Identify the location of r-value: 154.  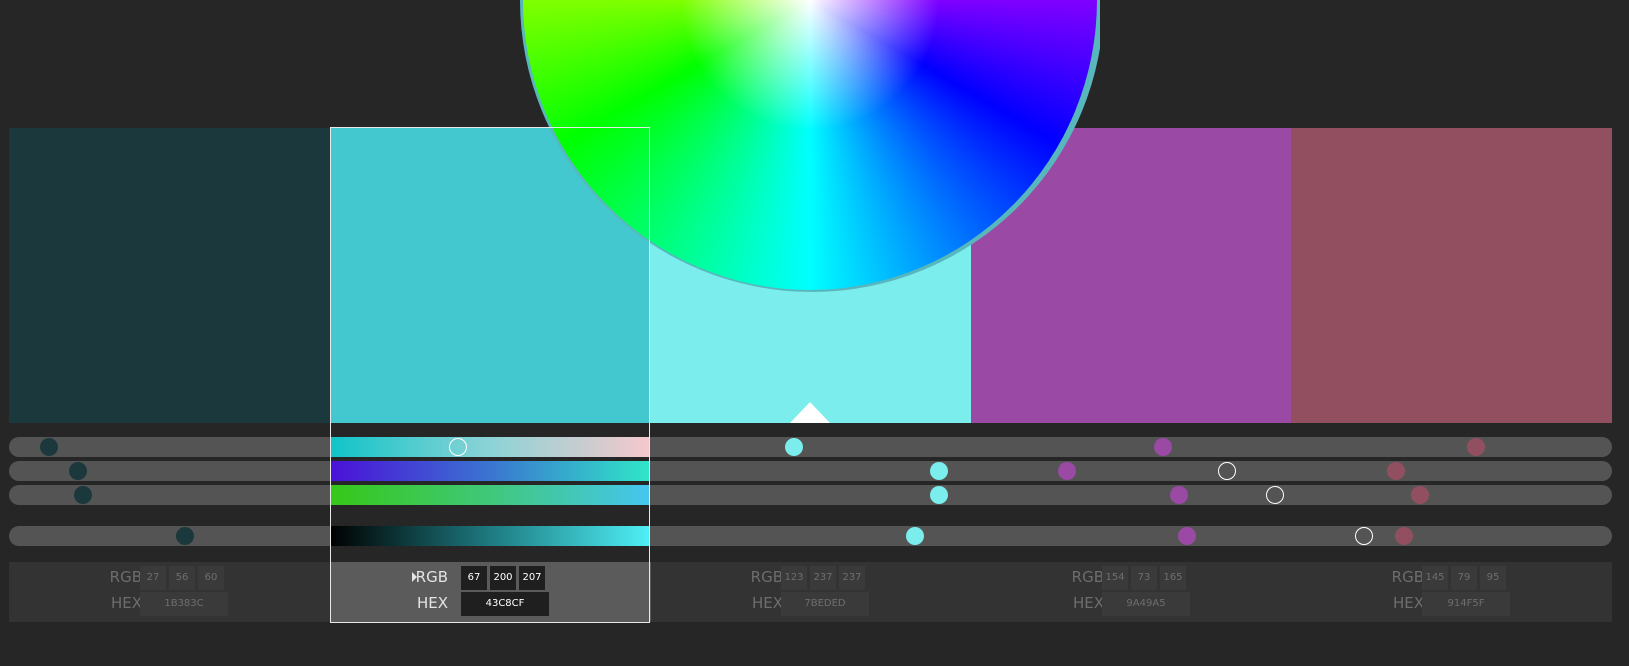
(1115, 578).